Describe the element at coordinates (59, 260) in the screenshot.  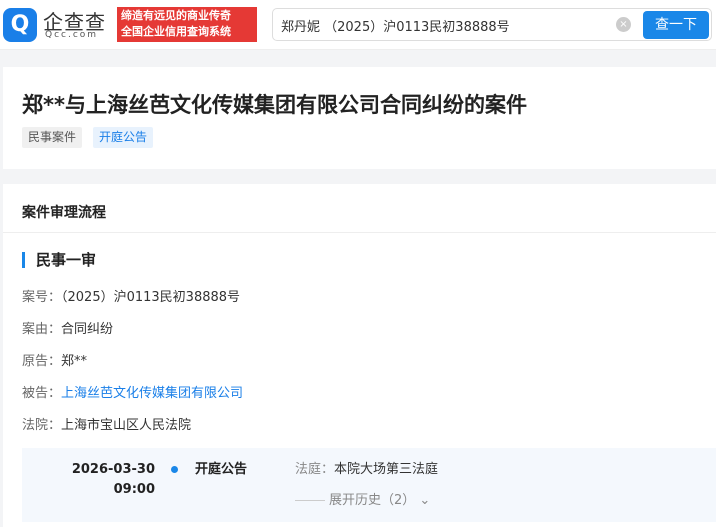
I see `stage-title: 民事一审` at that location.